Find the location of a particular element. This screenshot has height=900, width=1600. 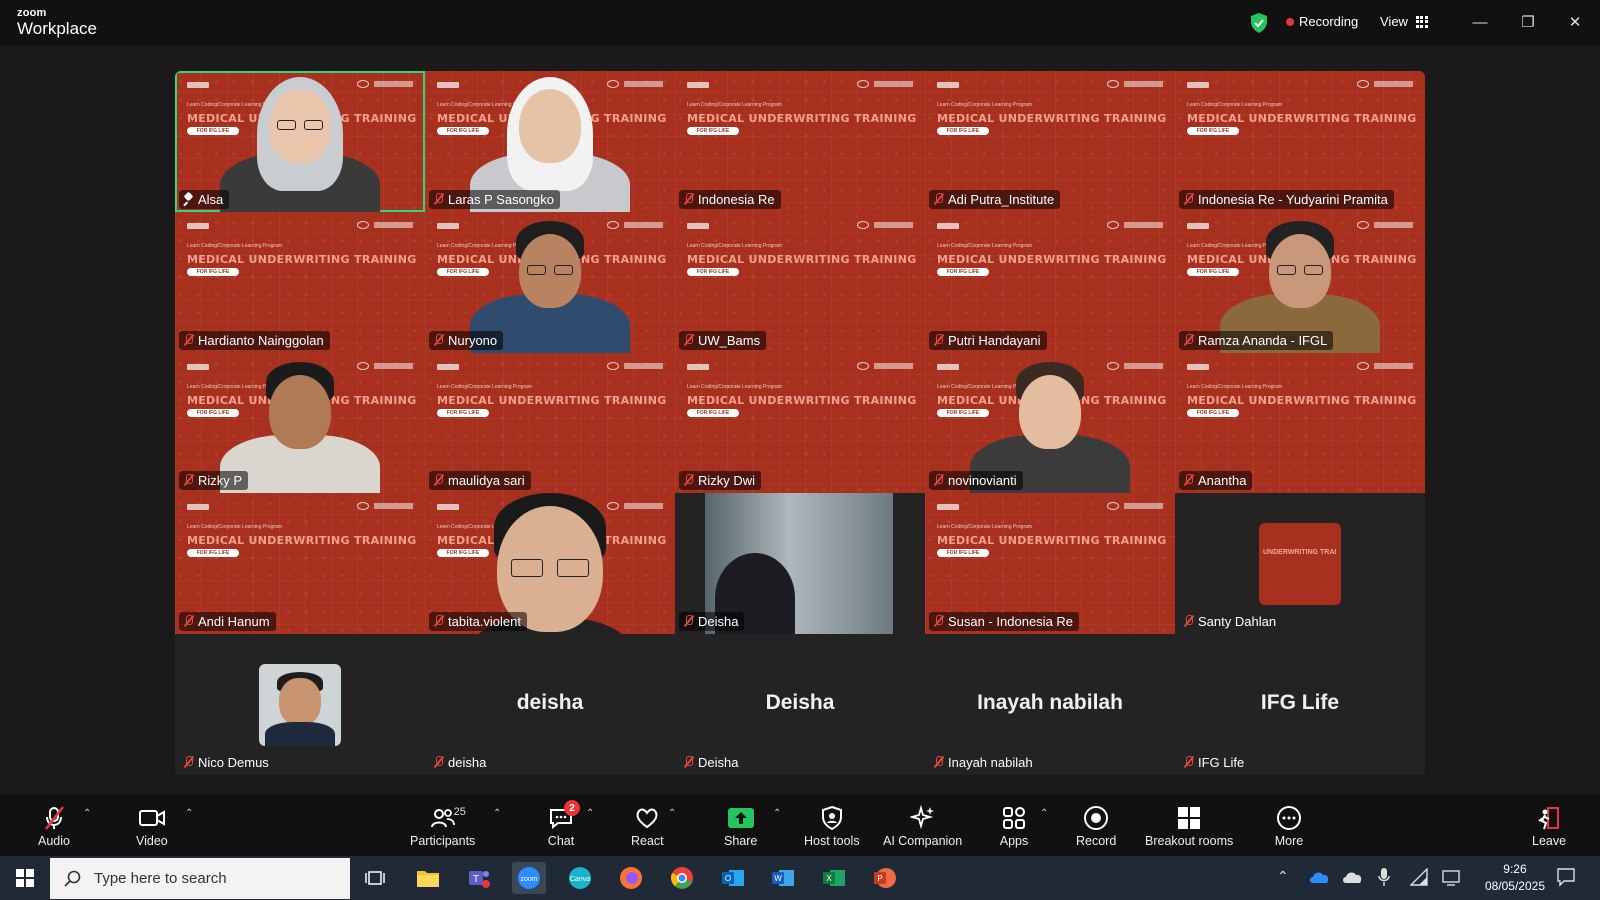

close-icon: ✕ is located at coordinates (1575, 22).